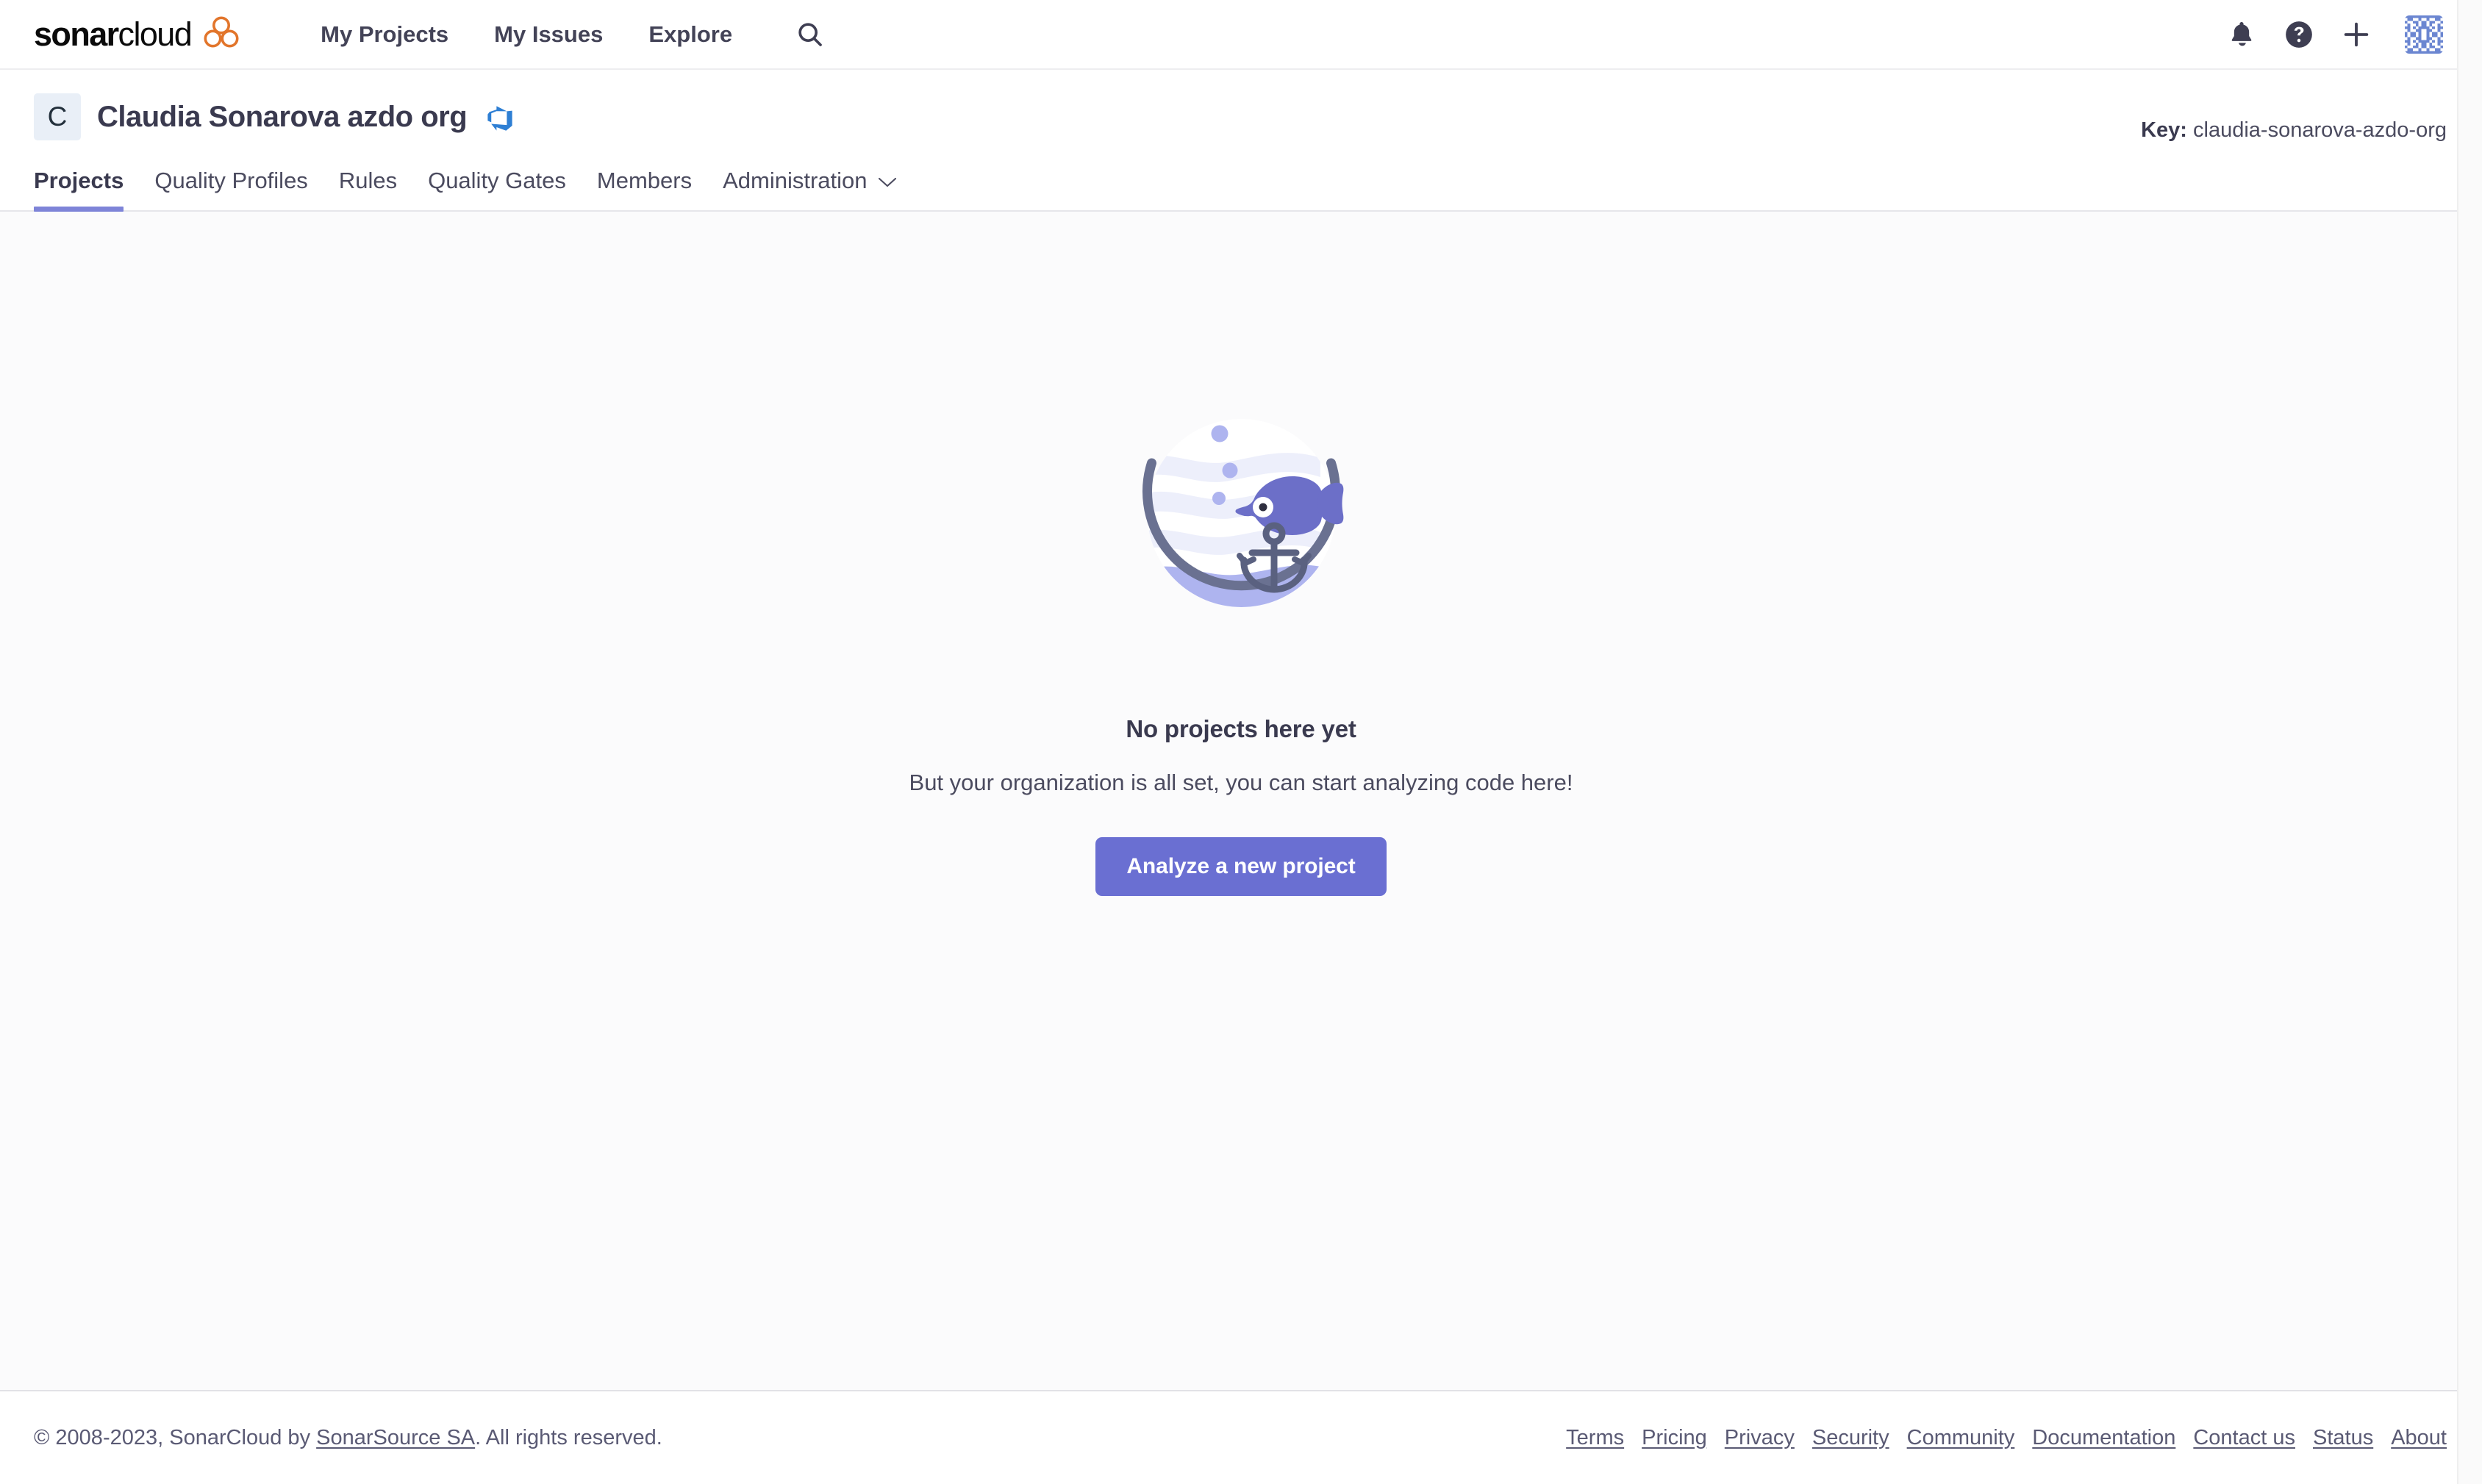  What do you see at coordinates (156, 34) in the screenshot?
I see `wordmark-cloud: cloud` at bounding box center [156, 34].